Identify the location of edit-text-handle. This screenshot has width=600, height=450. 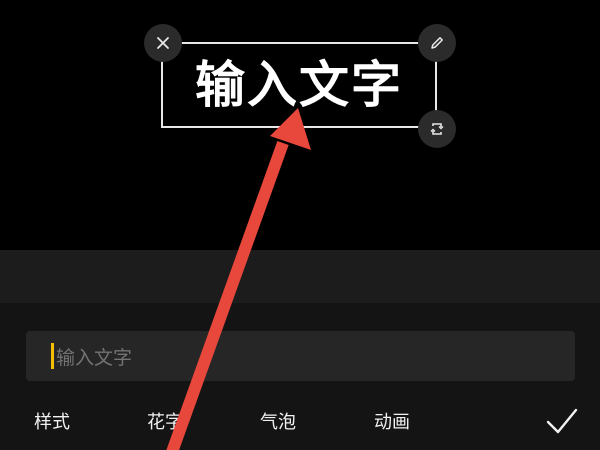
(437, 43).